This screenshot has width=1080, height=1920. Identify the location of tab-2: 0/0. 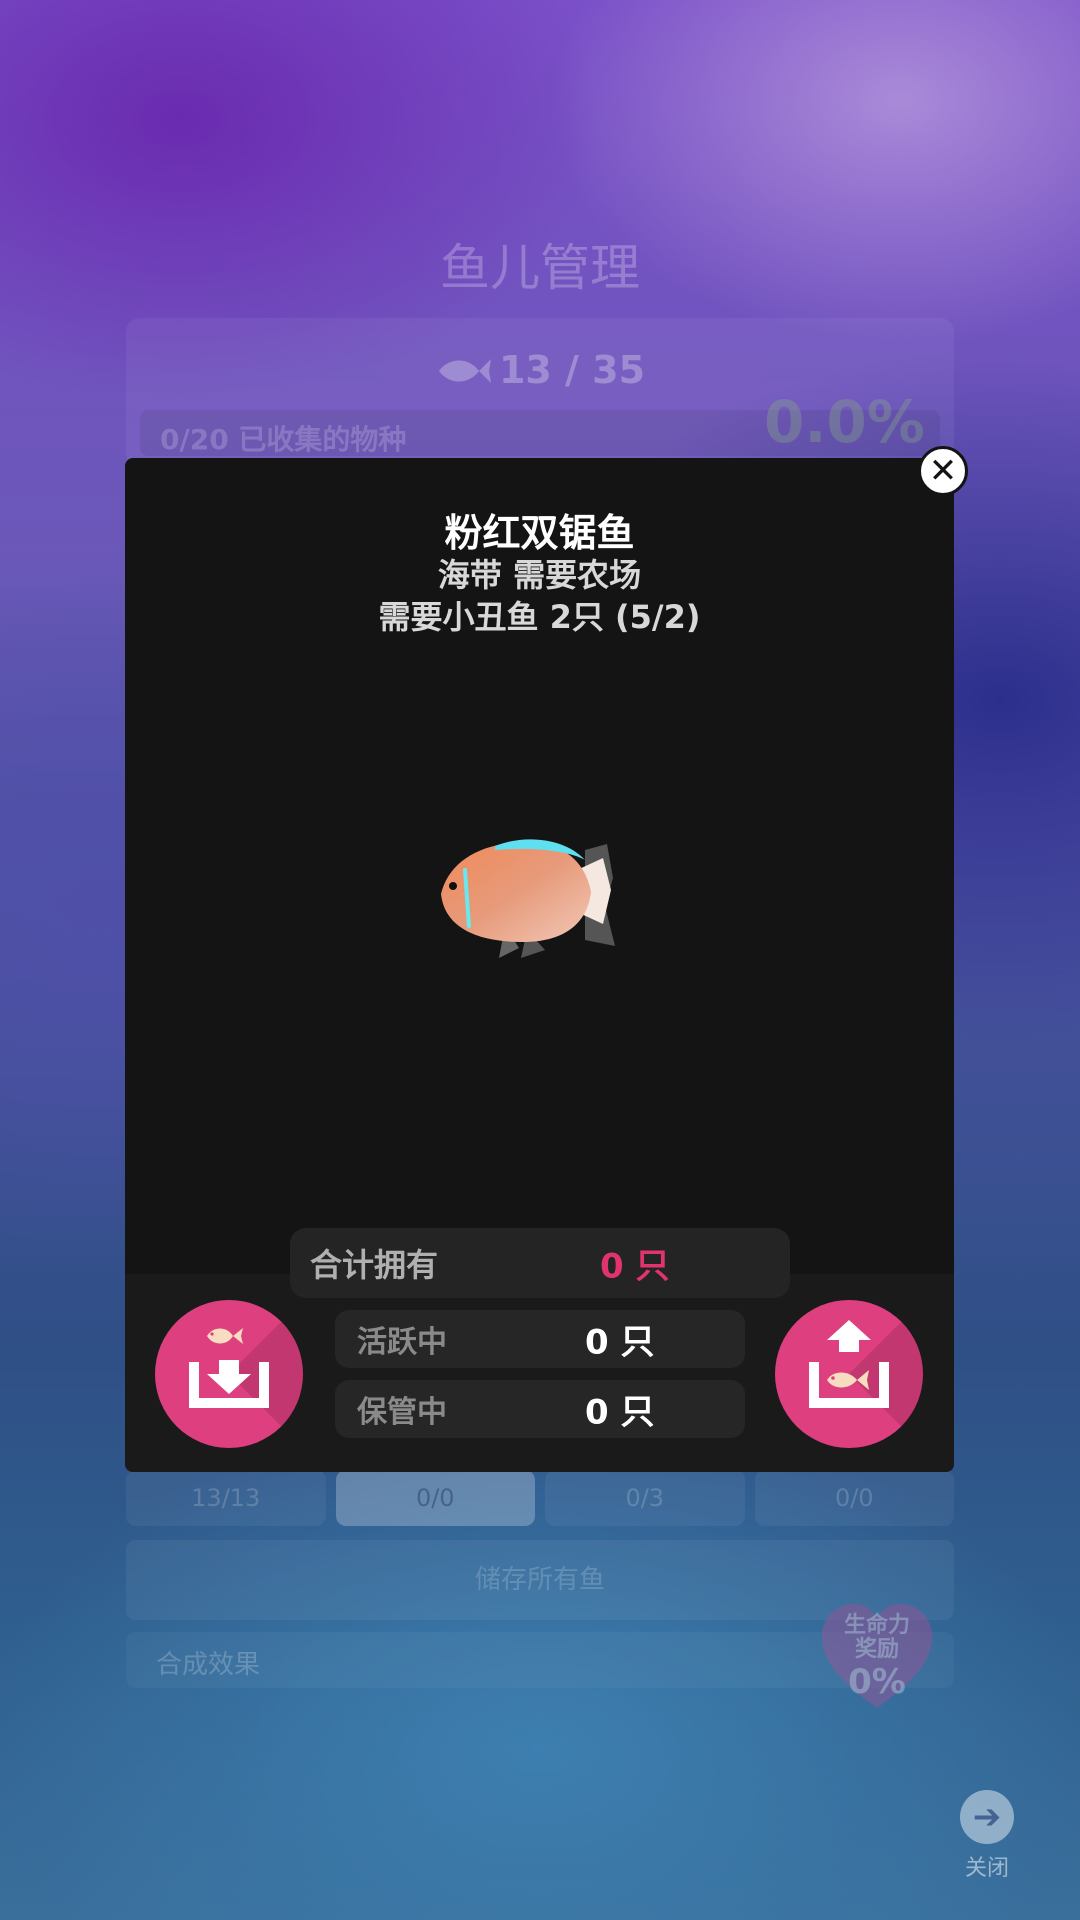
(435, 1498).